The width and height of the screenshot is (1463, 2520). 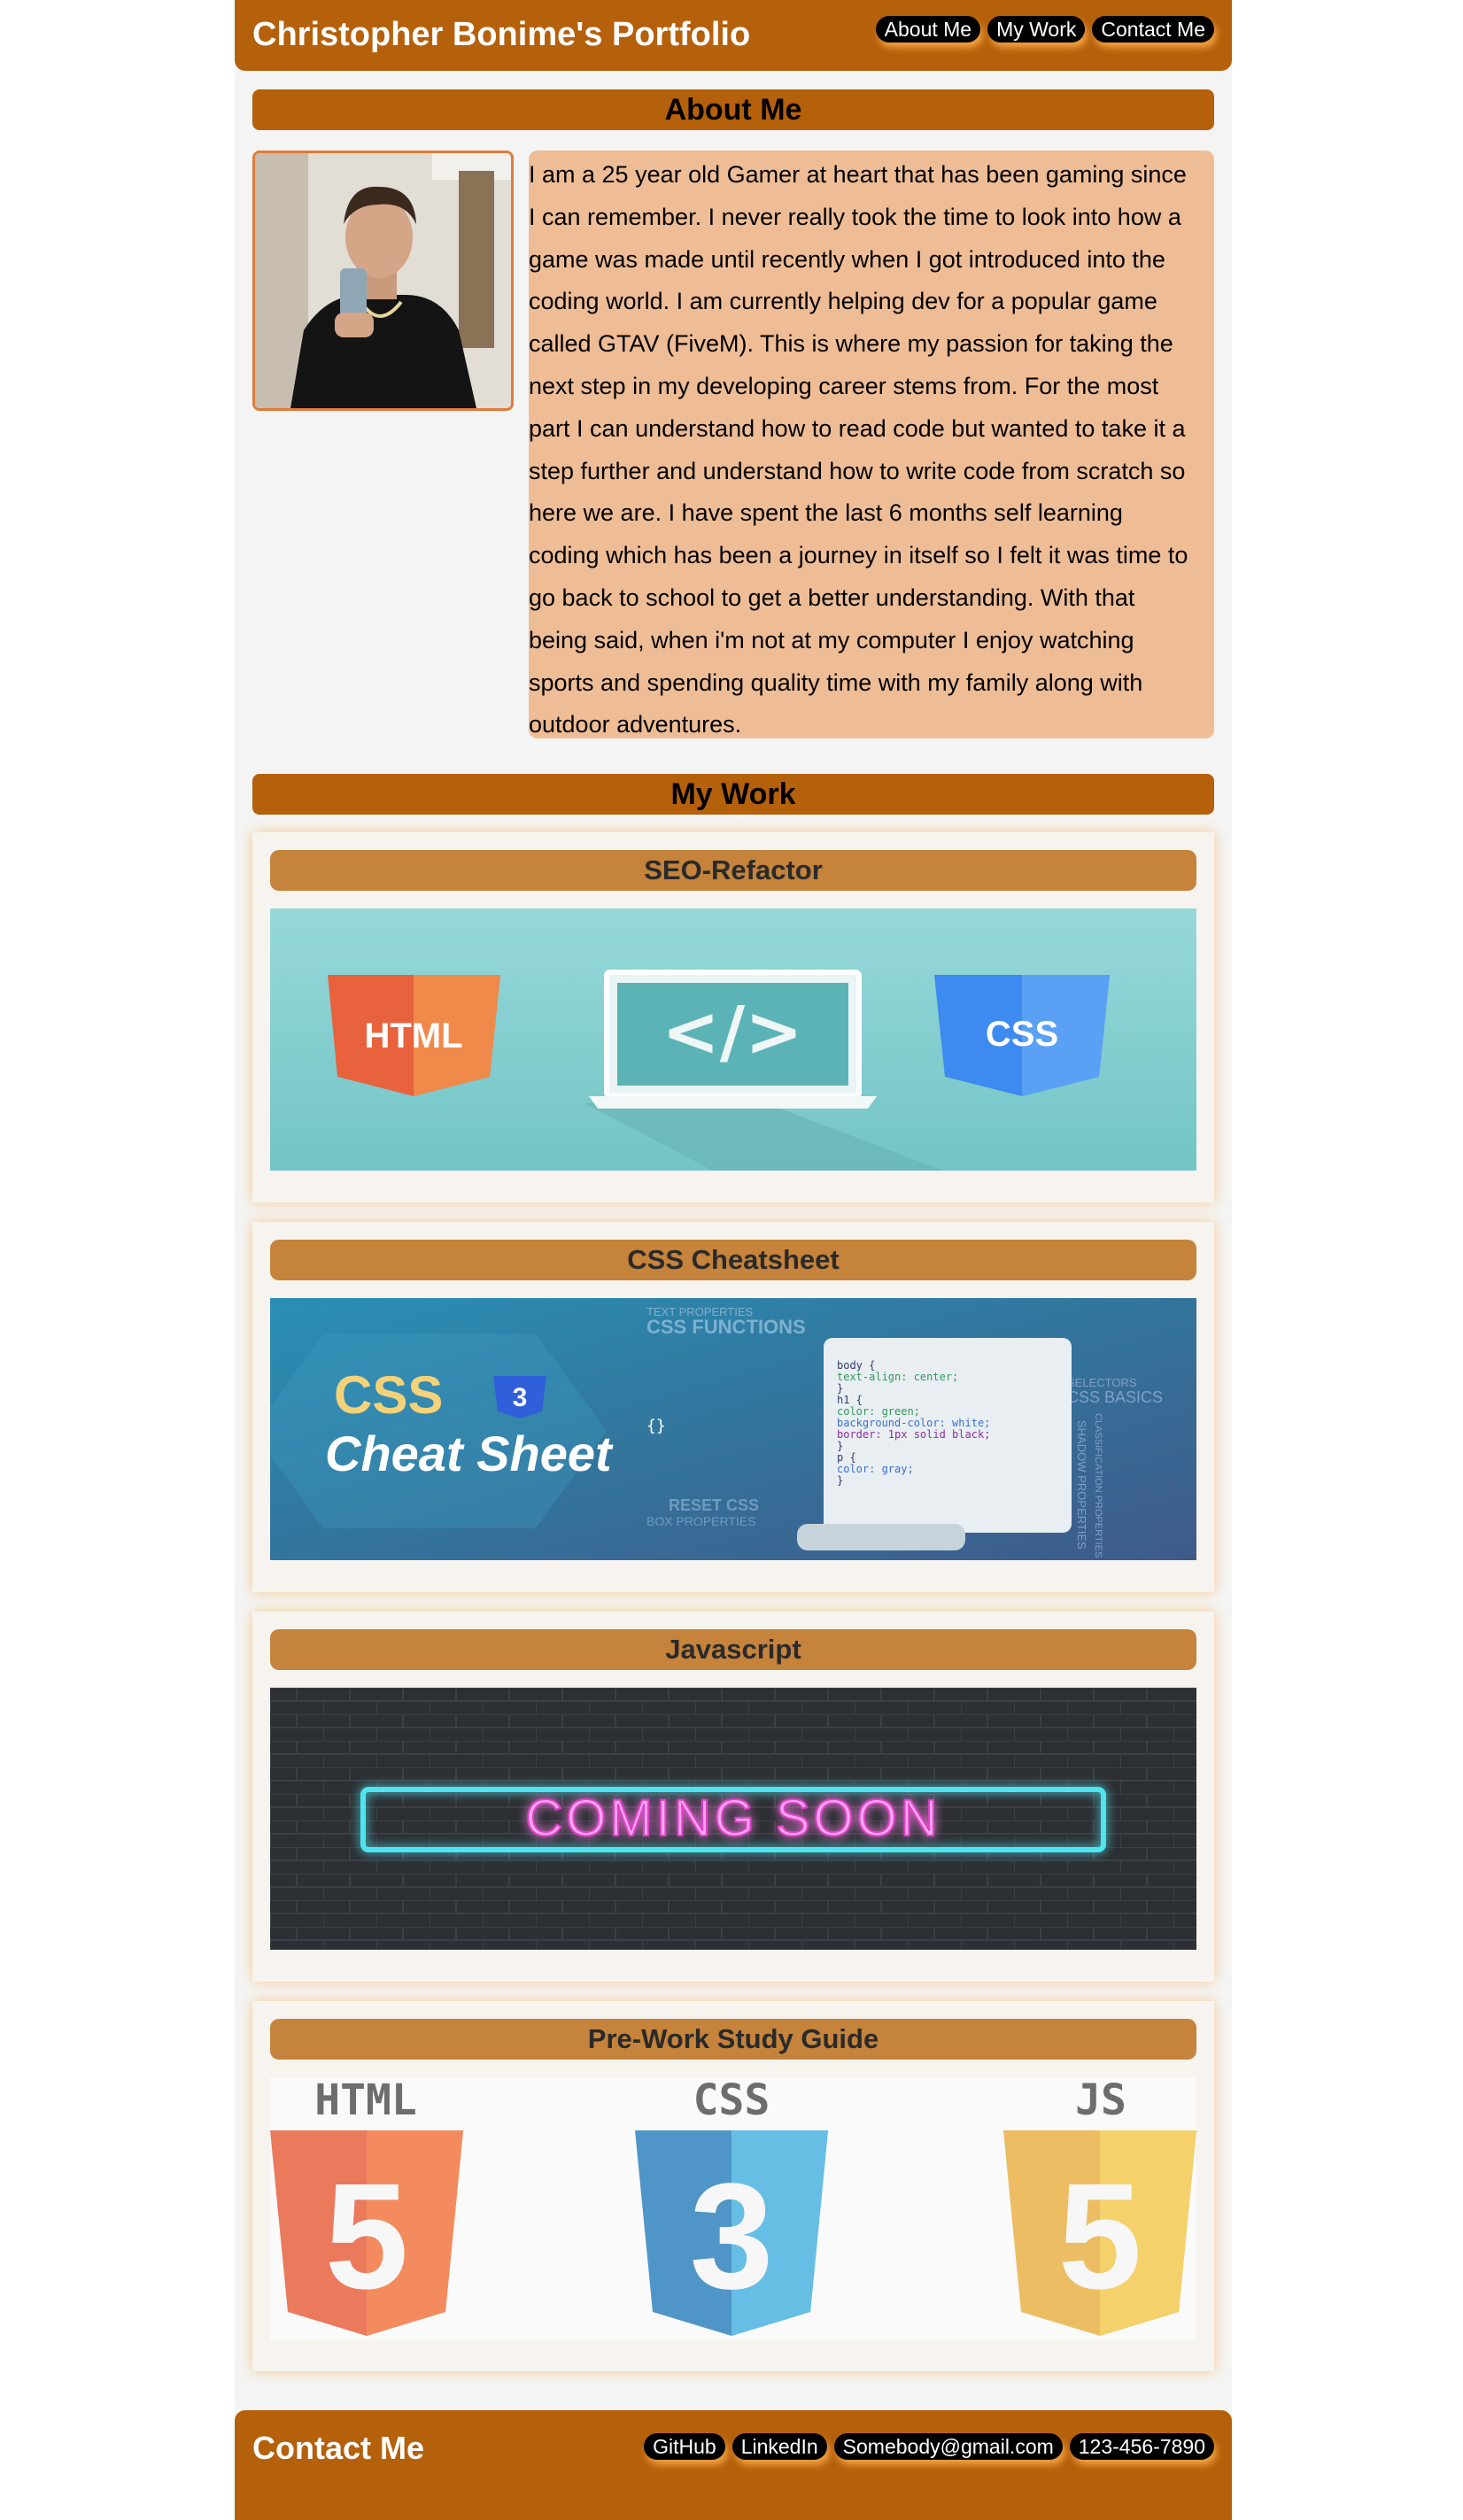 I want to click on css-brand-text: CSS, so click(x=388, y=1395).